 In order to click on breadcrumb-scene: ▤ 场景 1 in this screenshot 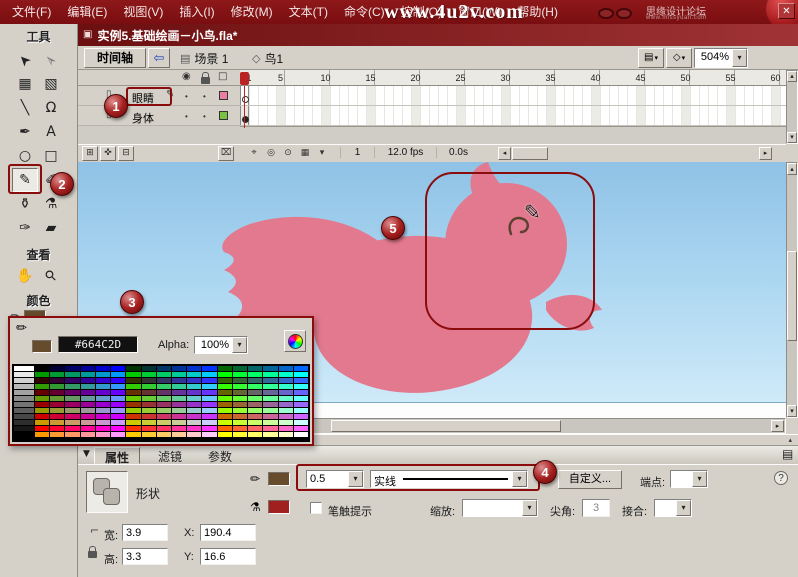, I will do `click(204, 58)`.